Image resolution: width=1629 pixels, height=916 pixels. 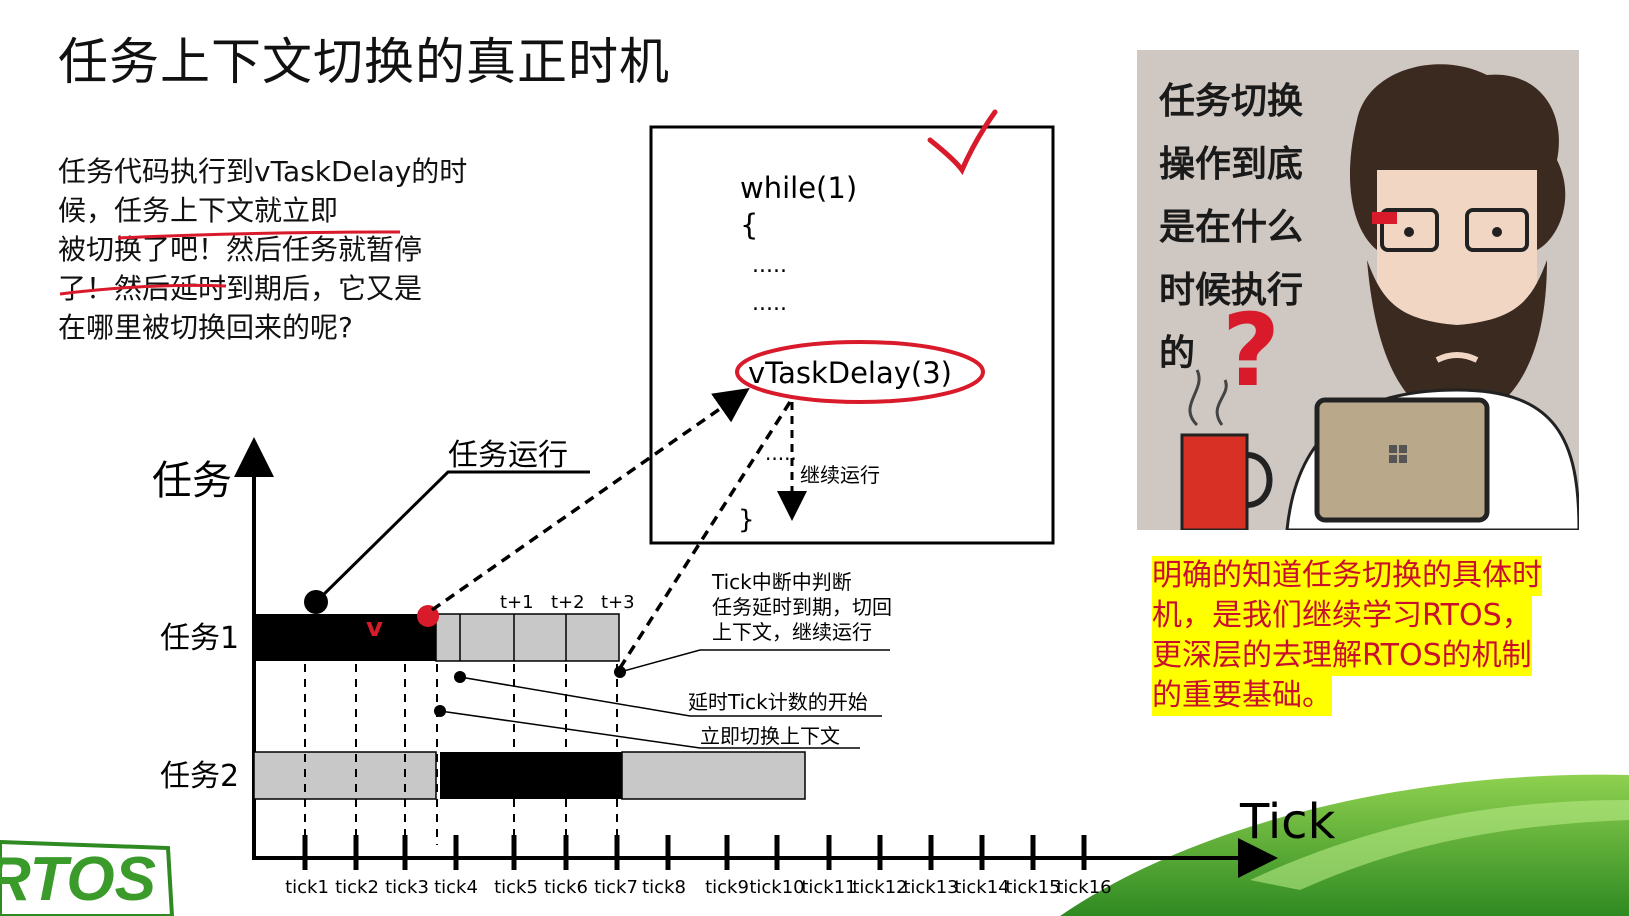 What do you see at coordinates (192, 481) in the screenshot?
I see `y-axis-label: 任务` at bounding box center [192, 481].